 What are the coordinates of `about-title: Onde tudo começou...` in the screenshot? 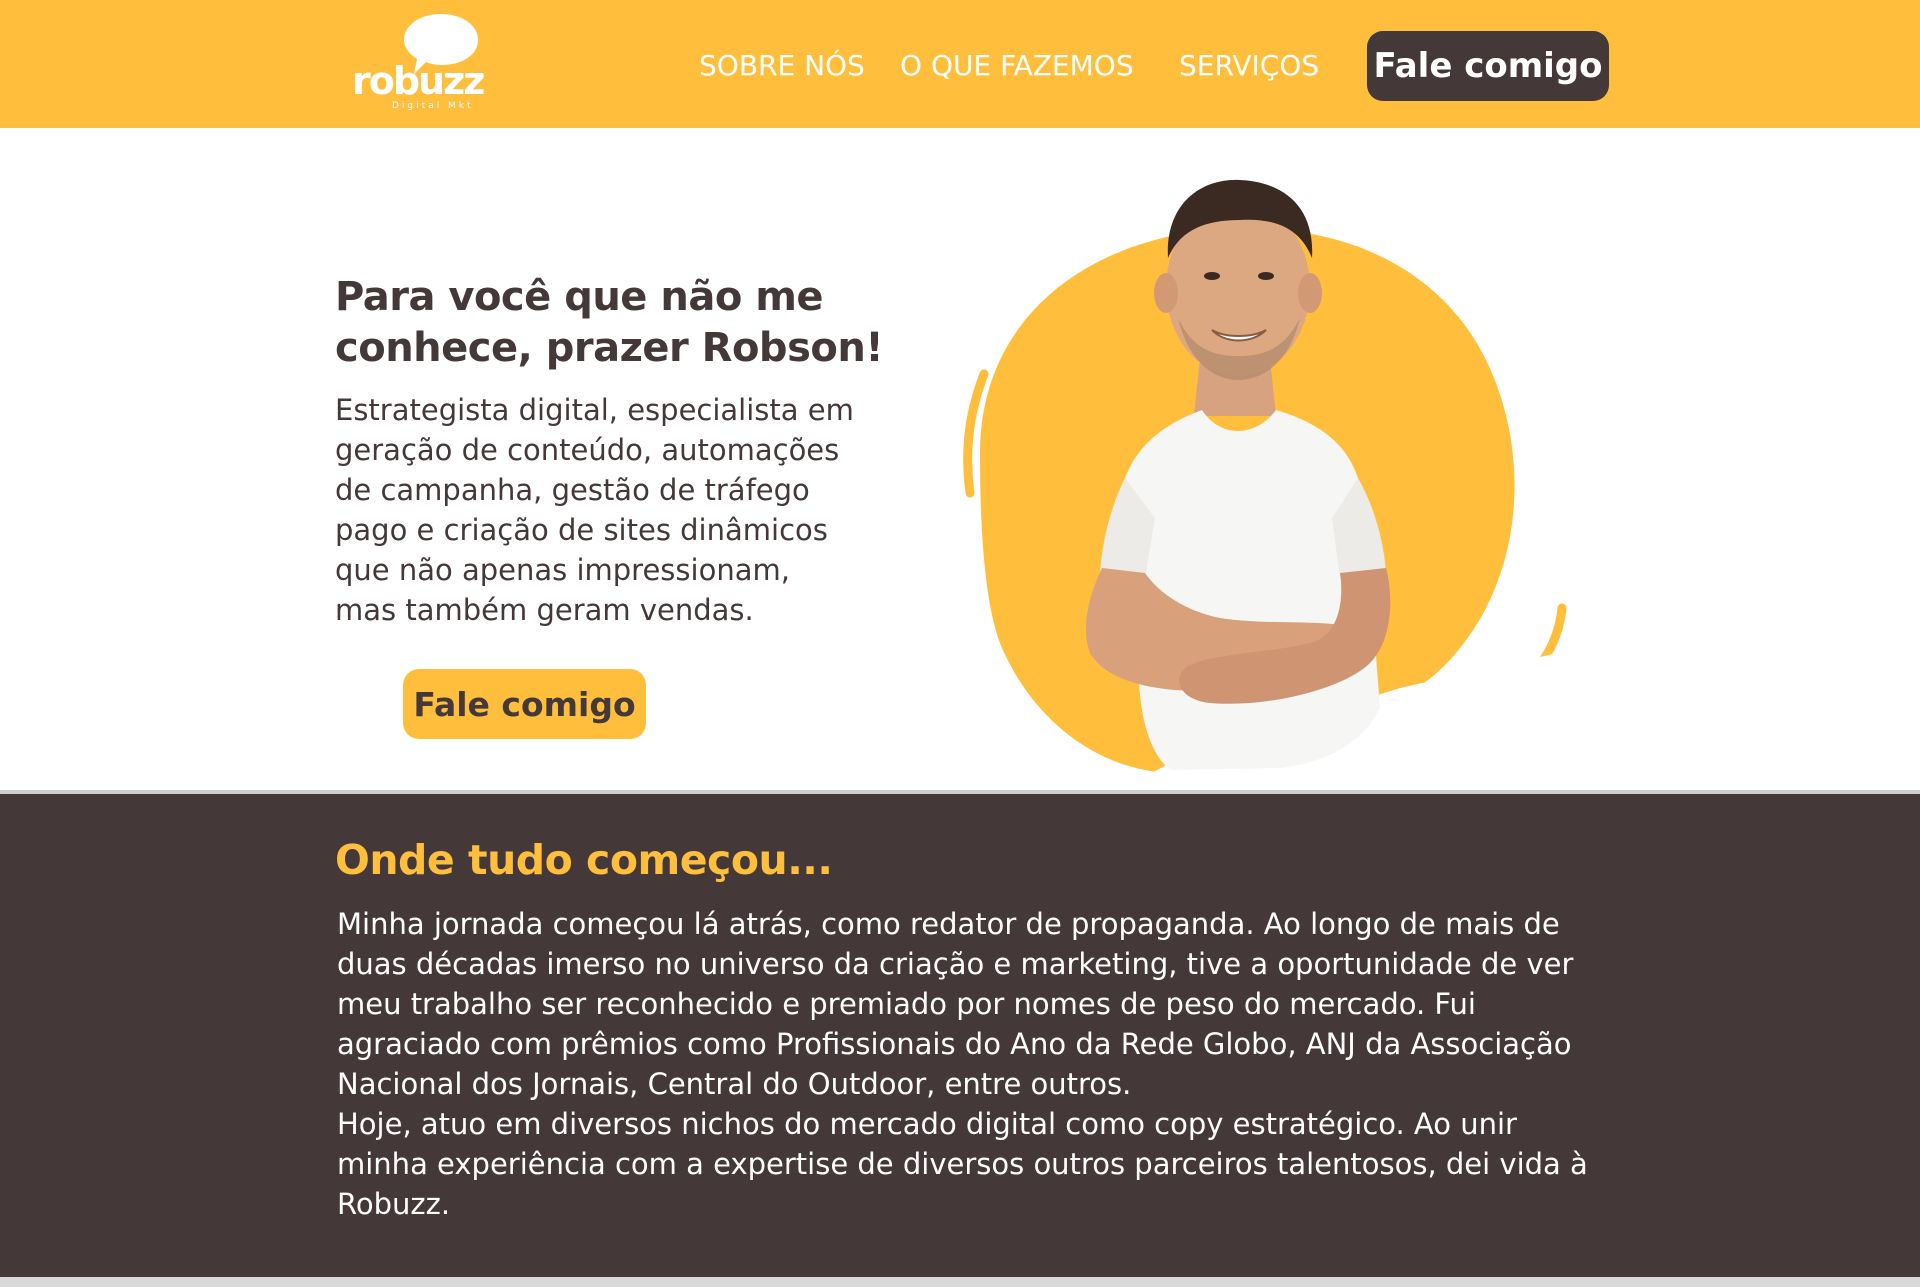 It's located at (584, 860).